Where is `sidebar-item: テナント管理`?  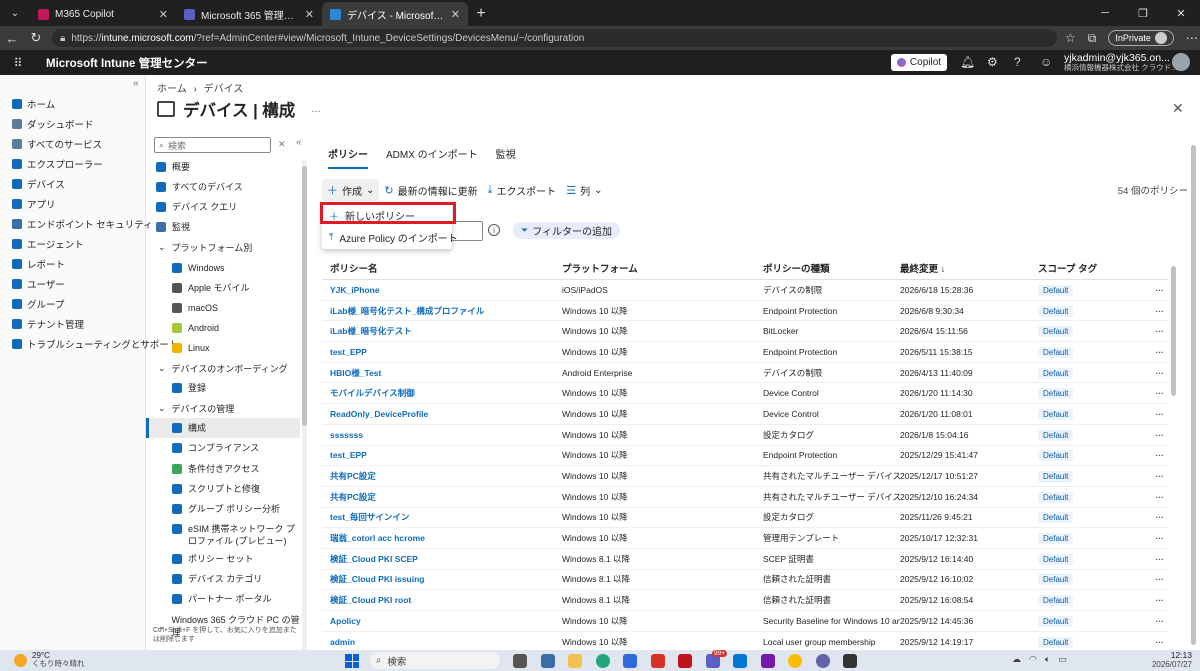
sidebar-item: テナント管理 is located at coordinates (48, 324).